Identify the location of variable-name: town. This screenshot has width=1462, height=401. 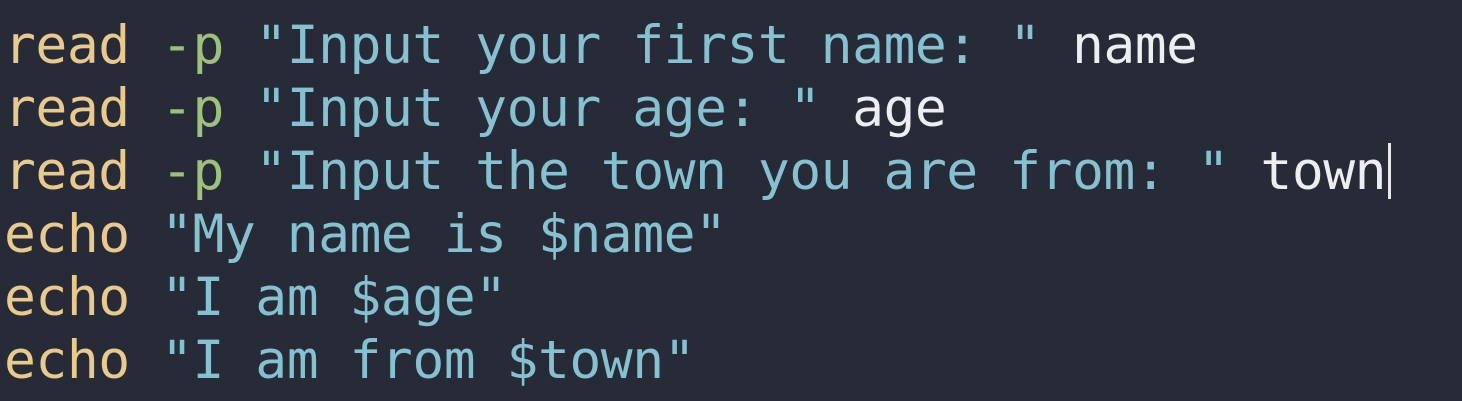
(1323, 171).